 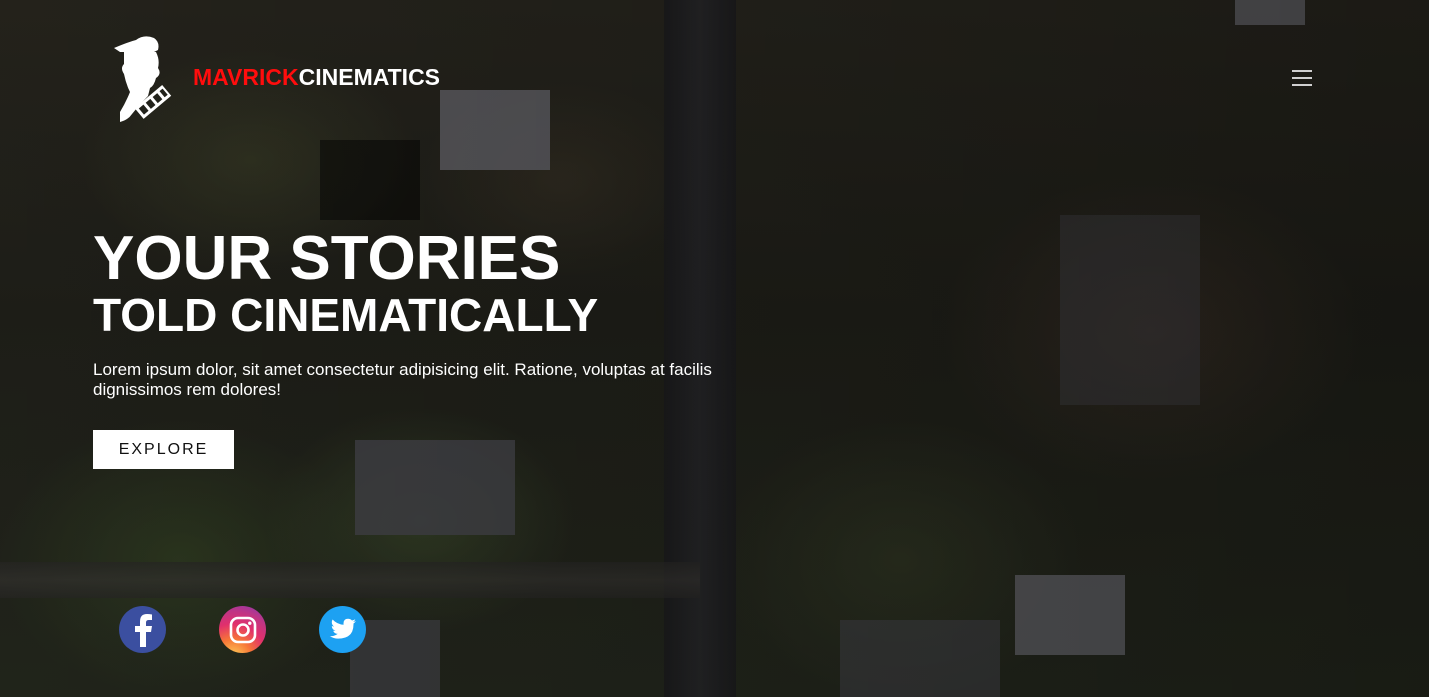 I want to click on hero-title: YOUR STORIES, so click(x=327, y=258).